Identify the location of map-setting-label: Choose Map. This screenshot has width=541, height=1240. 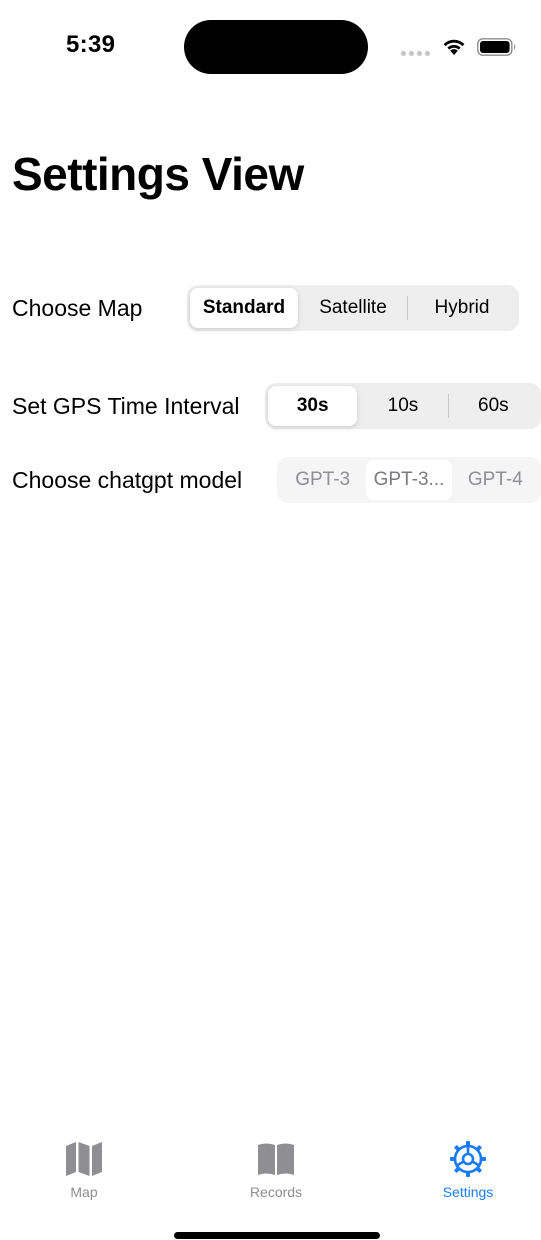
(77, 308).